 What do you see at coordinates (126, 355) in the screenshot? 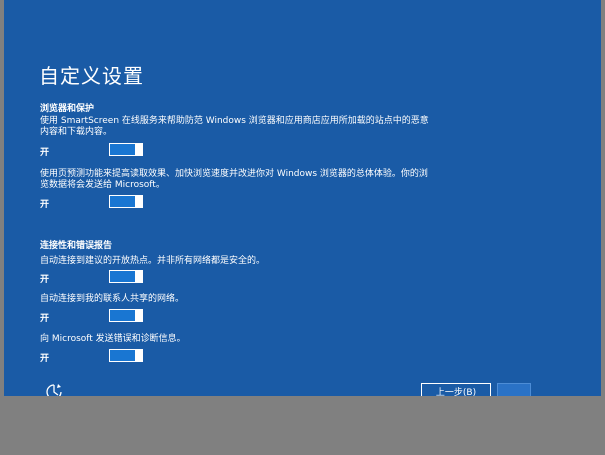
I see `toggle-error-reporting` at bounding box center [126, 355].